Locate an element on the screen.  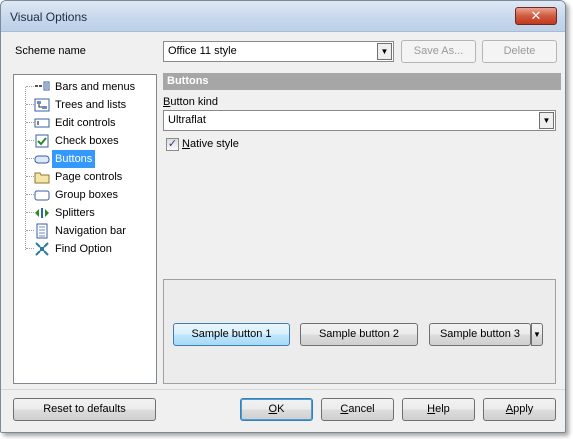
scheme-name-select: Office 11 style ▼ is located at coordinates (278, 51).